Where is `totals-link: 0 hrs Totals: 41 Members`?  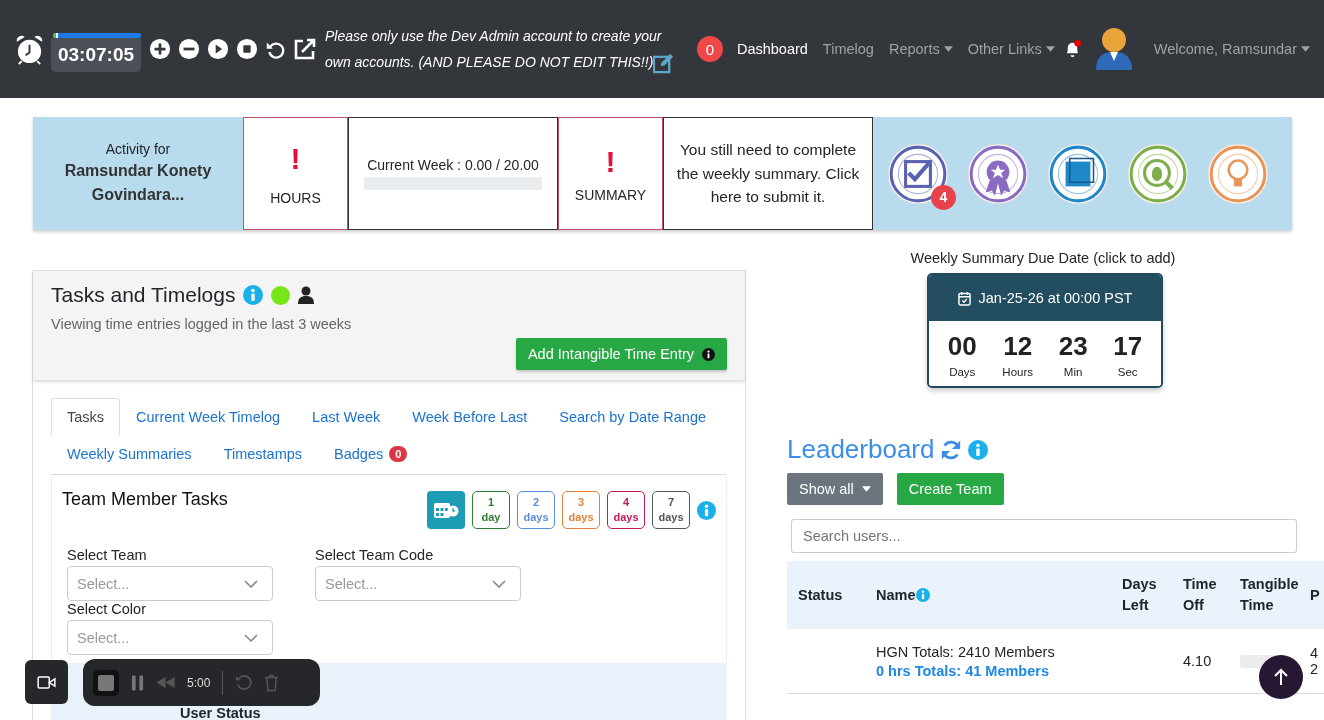
totals-link: 0 hrs Totals: 41 Members is located at coordinates (988, 670).